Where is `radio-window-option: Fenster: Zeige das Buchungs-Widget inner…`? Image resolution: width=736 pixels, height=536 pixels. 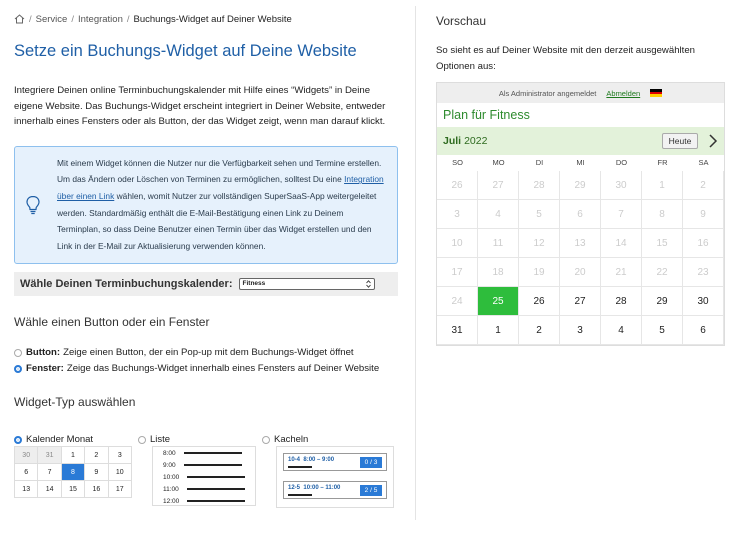 radio-window-option: Fenster: Zeige das Buchungs-Widget inner… is located at coordinates (206, 369).